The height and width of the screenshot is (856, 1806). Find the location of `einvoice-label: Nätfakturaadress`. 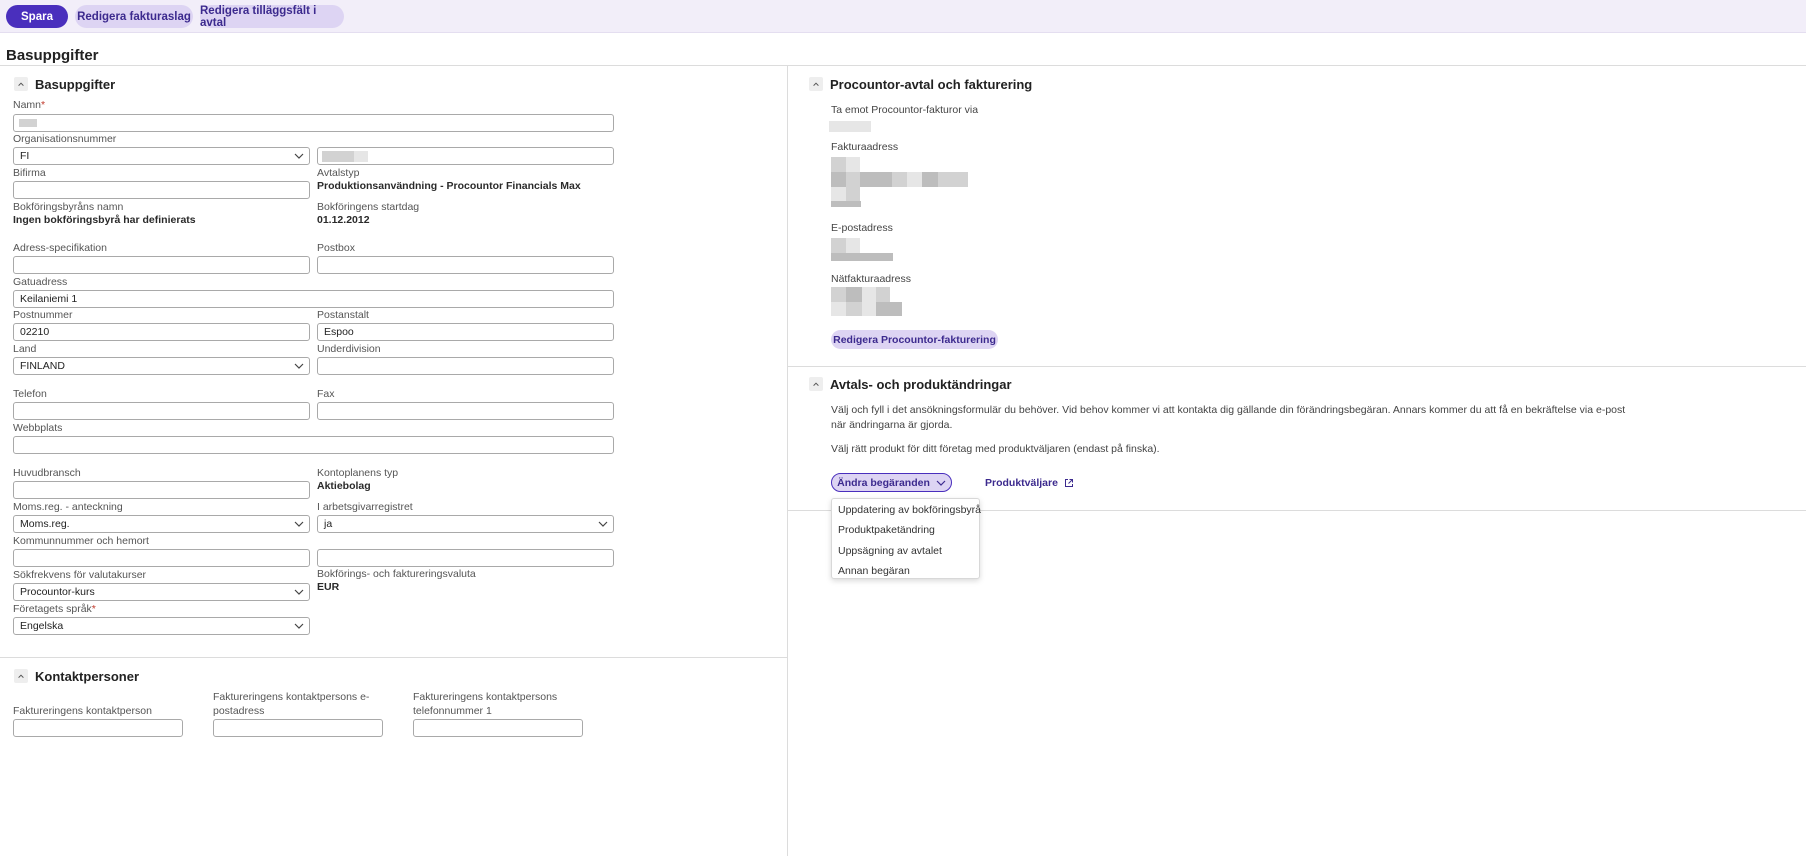

einvoice-label: Nätfakturaadress is located at coordinates (871, 279).